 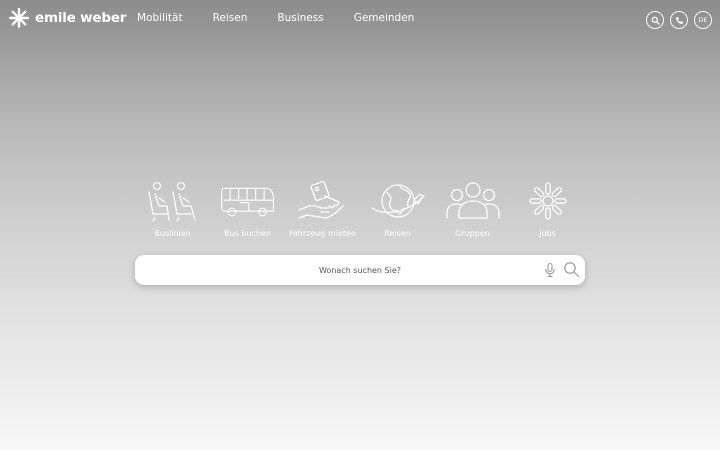 I want to click on search-bar, so click(x=360, y=270).